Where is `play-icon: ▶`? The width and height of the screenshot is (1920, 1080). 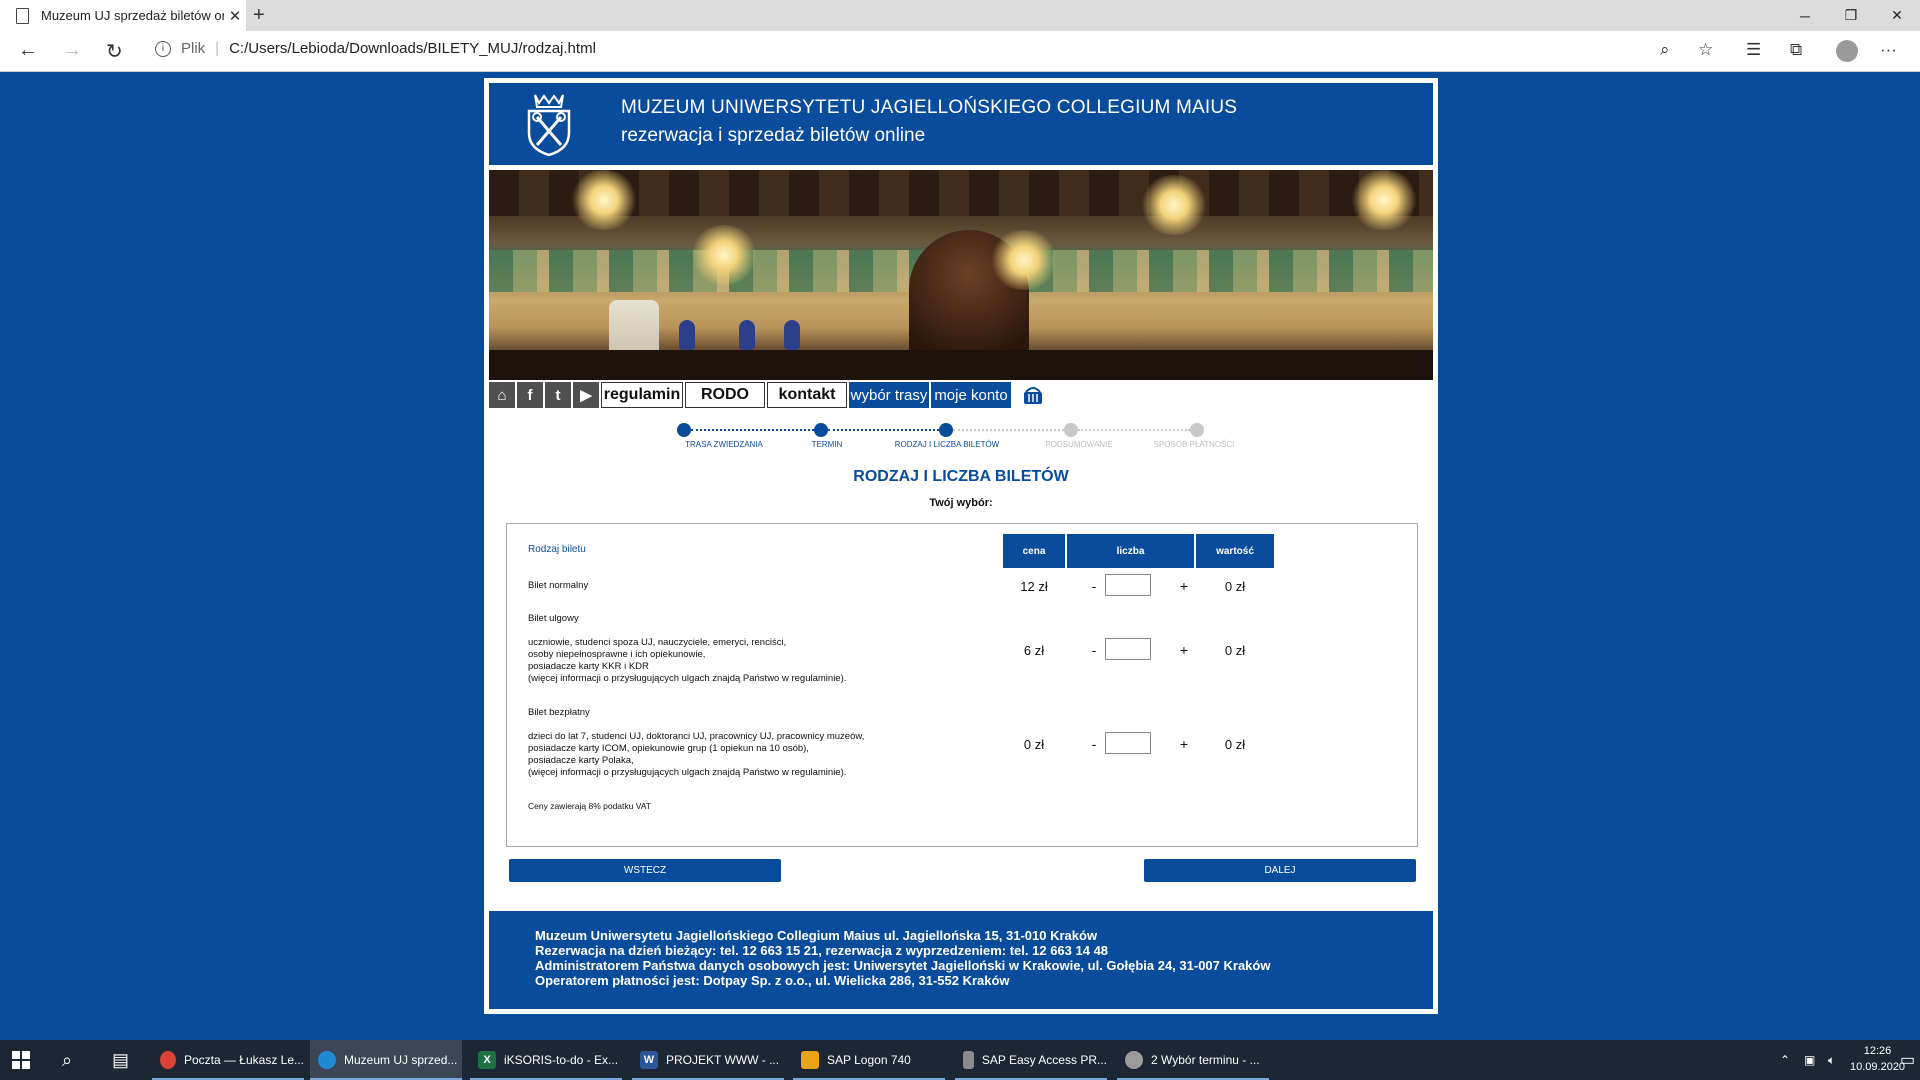 play-icon: ▶ is located at coordinates (586, 395).